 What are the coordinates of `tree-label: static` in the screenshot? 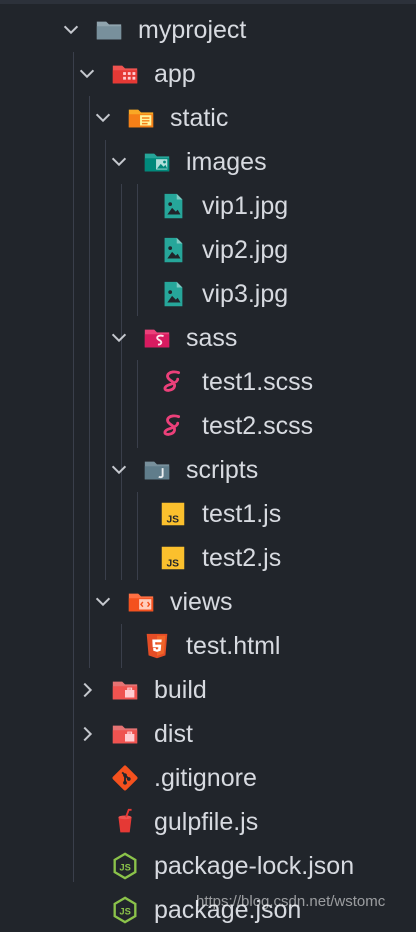 It's located at (199, 118).